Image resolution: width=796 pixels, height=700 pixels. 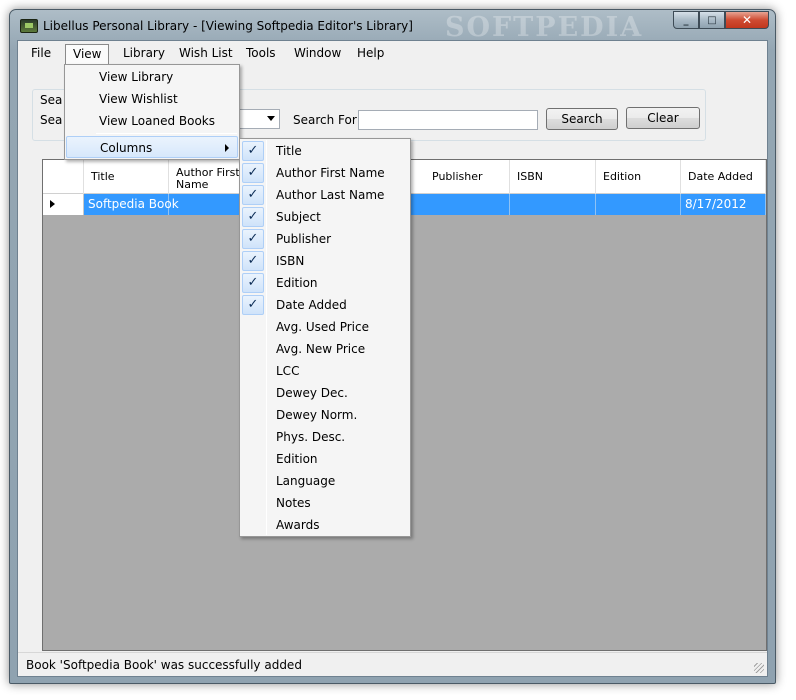 I want to click on column-toggle-item: Awards, so click(x=325, y=525).